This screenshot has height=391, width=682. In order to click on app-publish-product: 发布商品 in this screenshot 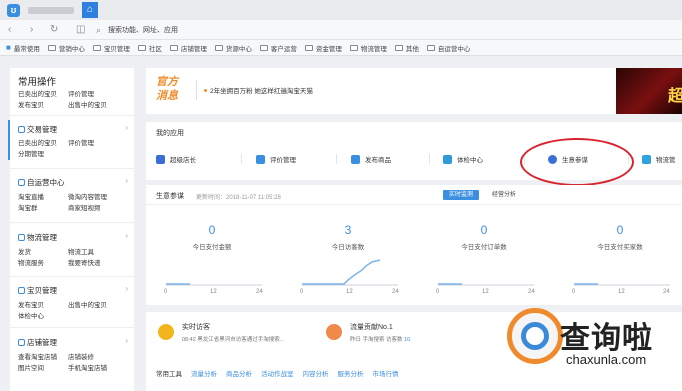, I will do `click(371, 159)`.